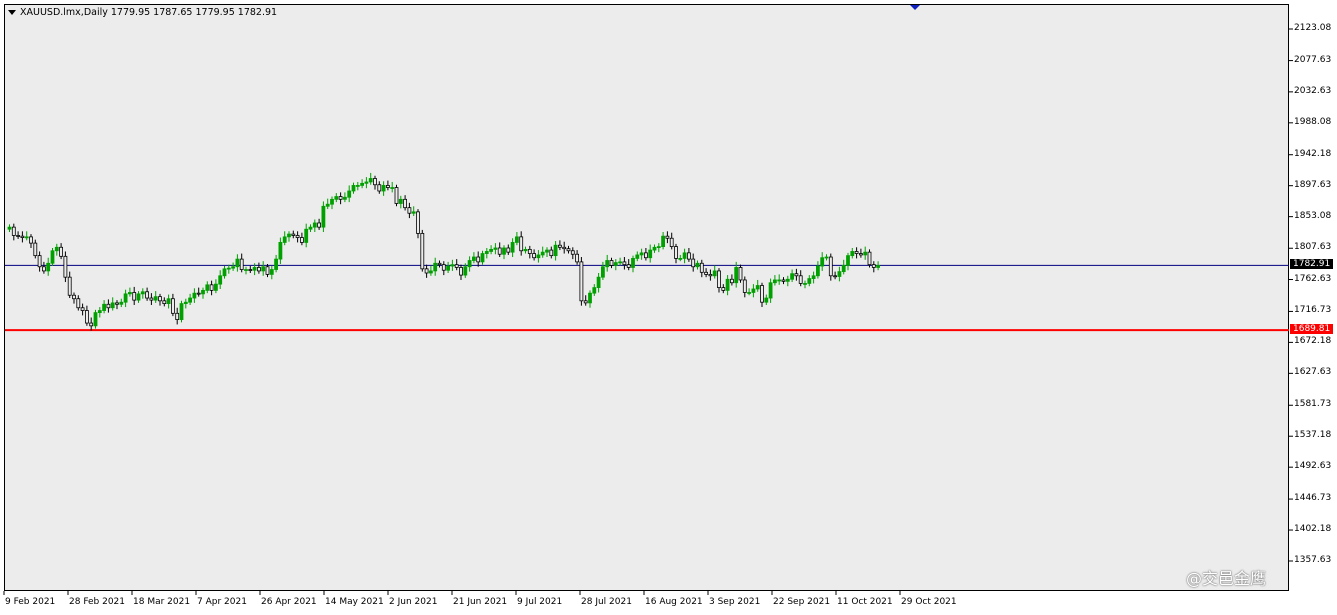 Image resolution: width=1337 pixels, height=615 pixels. What do you see at coordinates (929, 602) in the screenshot?
I see `time-tick-label: 29 Oct 2021` at bounding box center [929, 602].